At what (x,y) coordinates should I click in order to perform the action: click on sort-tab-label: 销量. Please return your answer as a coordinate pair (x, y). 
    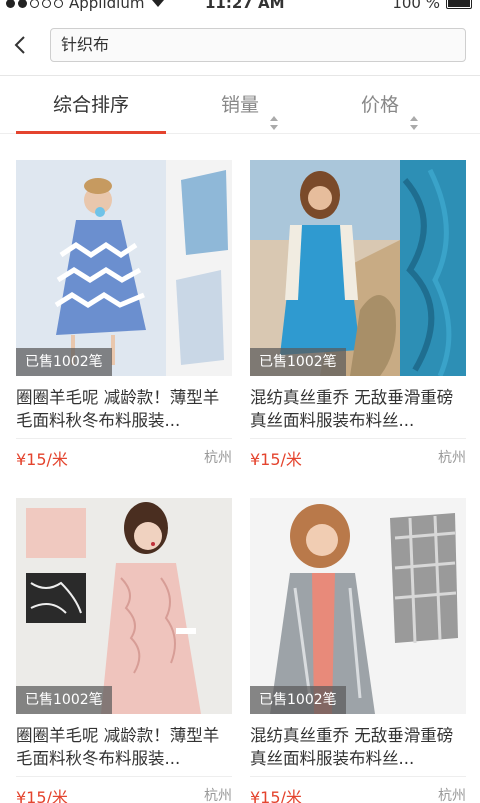
    Looking at the image, I should click on (239, 105).